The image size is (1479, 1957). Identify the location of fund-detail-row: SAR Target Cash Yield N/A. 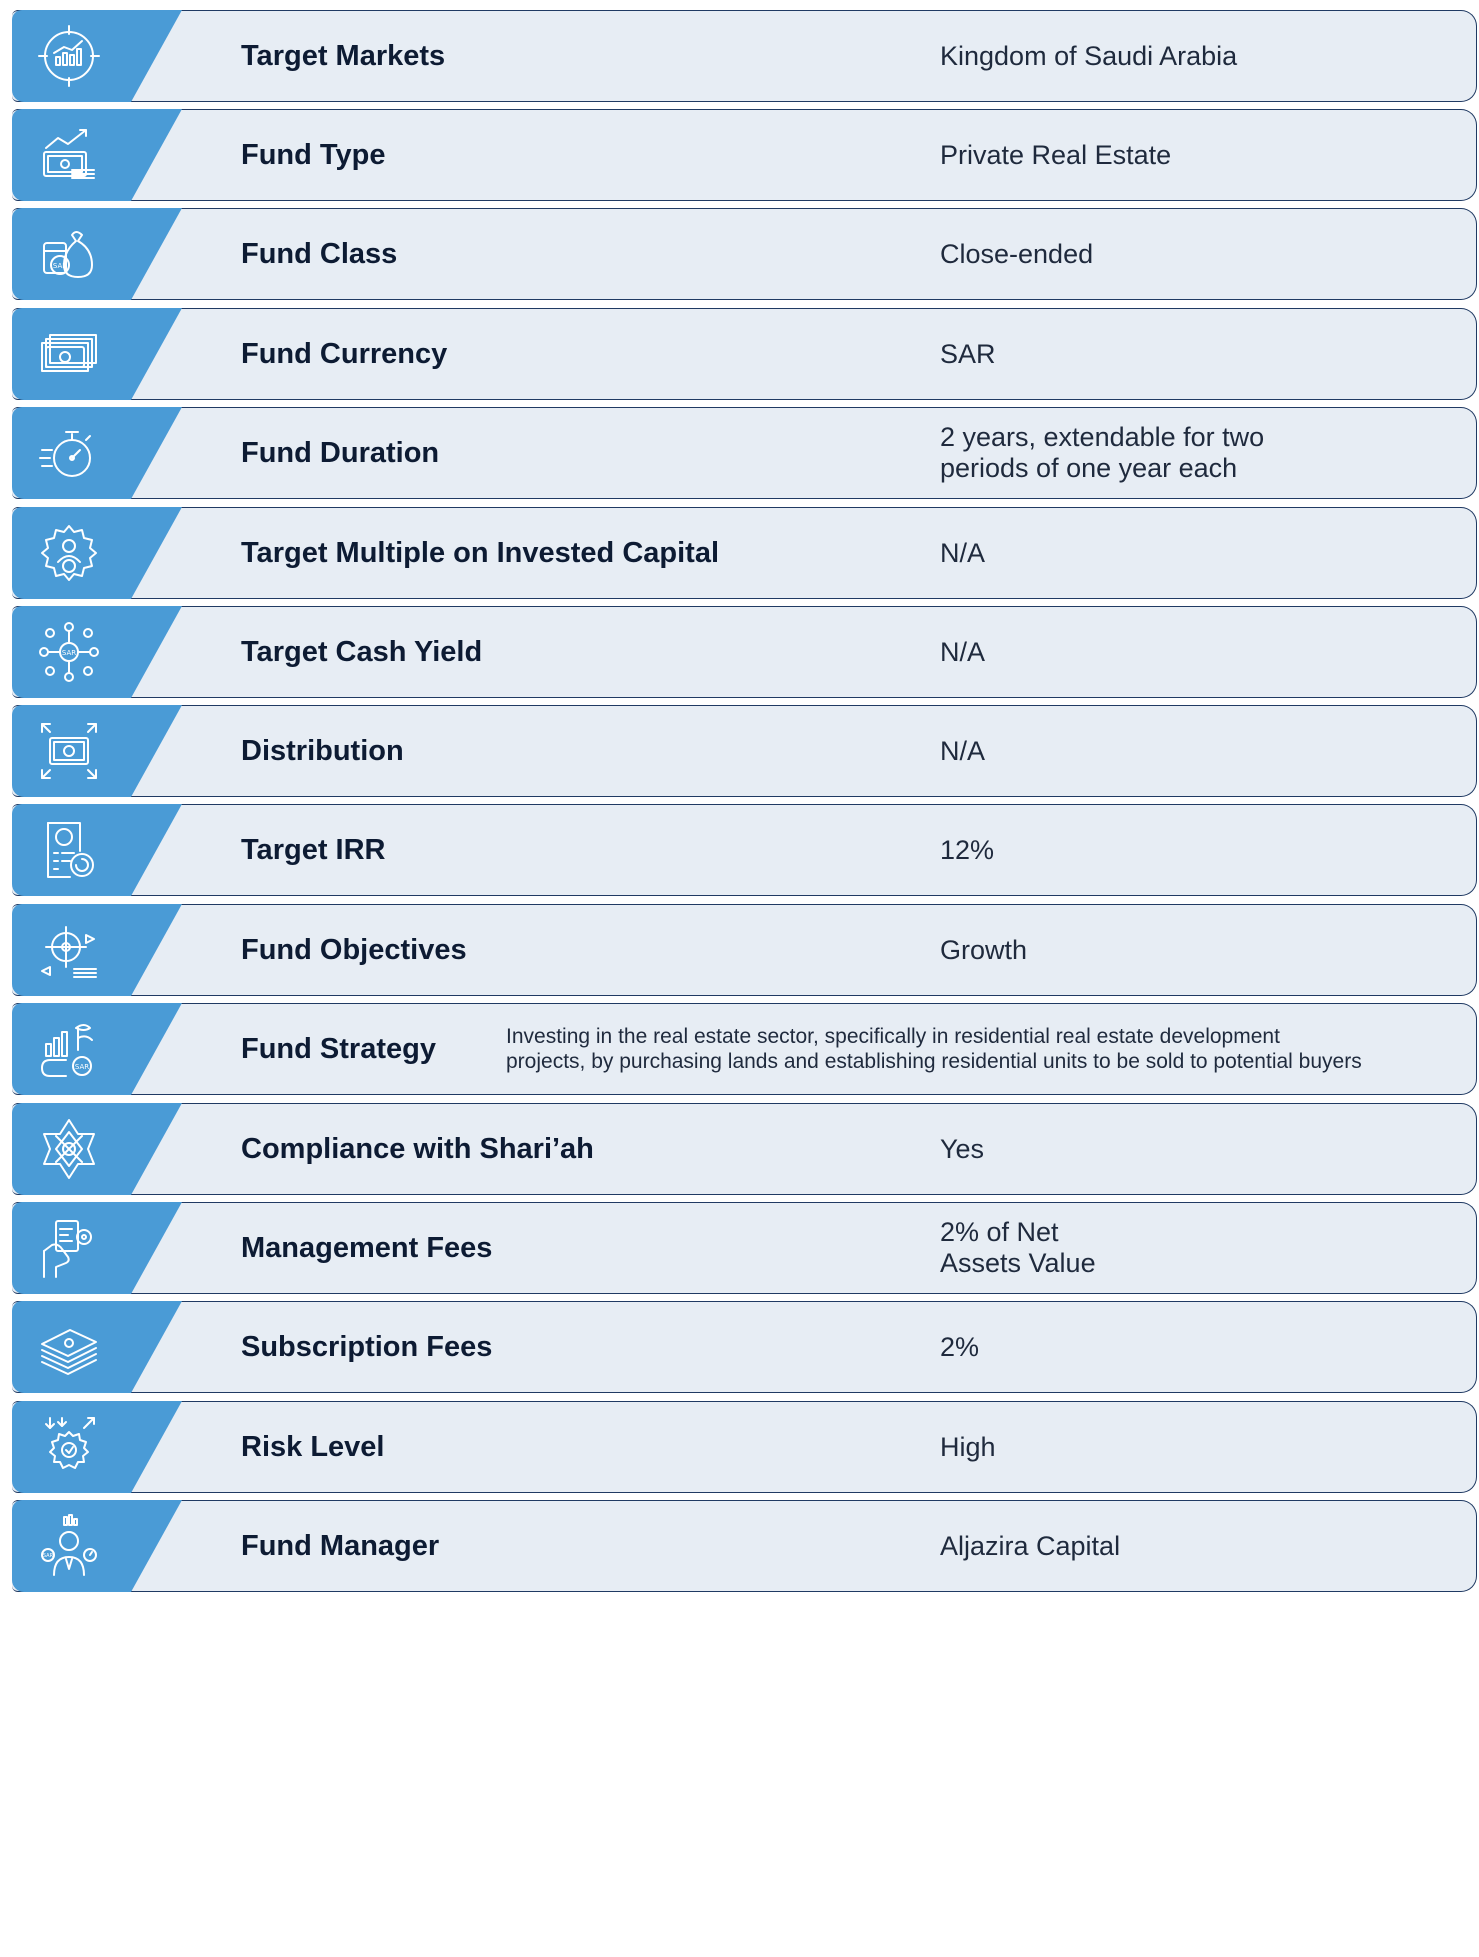
(739, 652).